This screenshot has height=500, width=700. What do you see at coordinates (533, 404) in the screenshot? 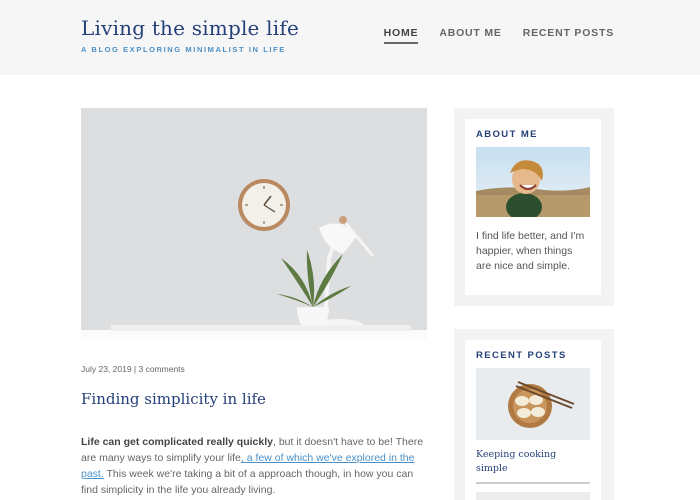
I see `recent-post-thumbnail` at bounding box center [533, 404].